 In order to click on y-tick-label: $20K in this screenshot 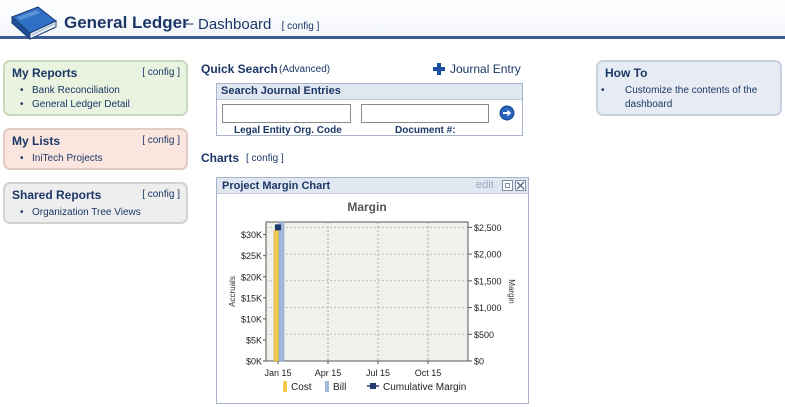, I will do `click(251, 277)`.